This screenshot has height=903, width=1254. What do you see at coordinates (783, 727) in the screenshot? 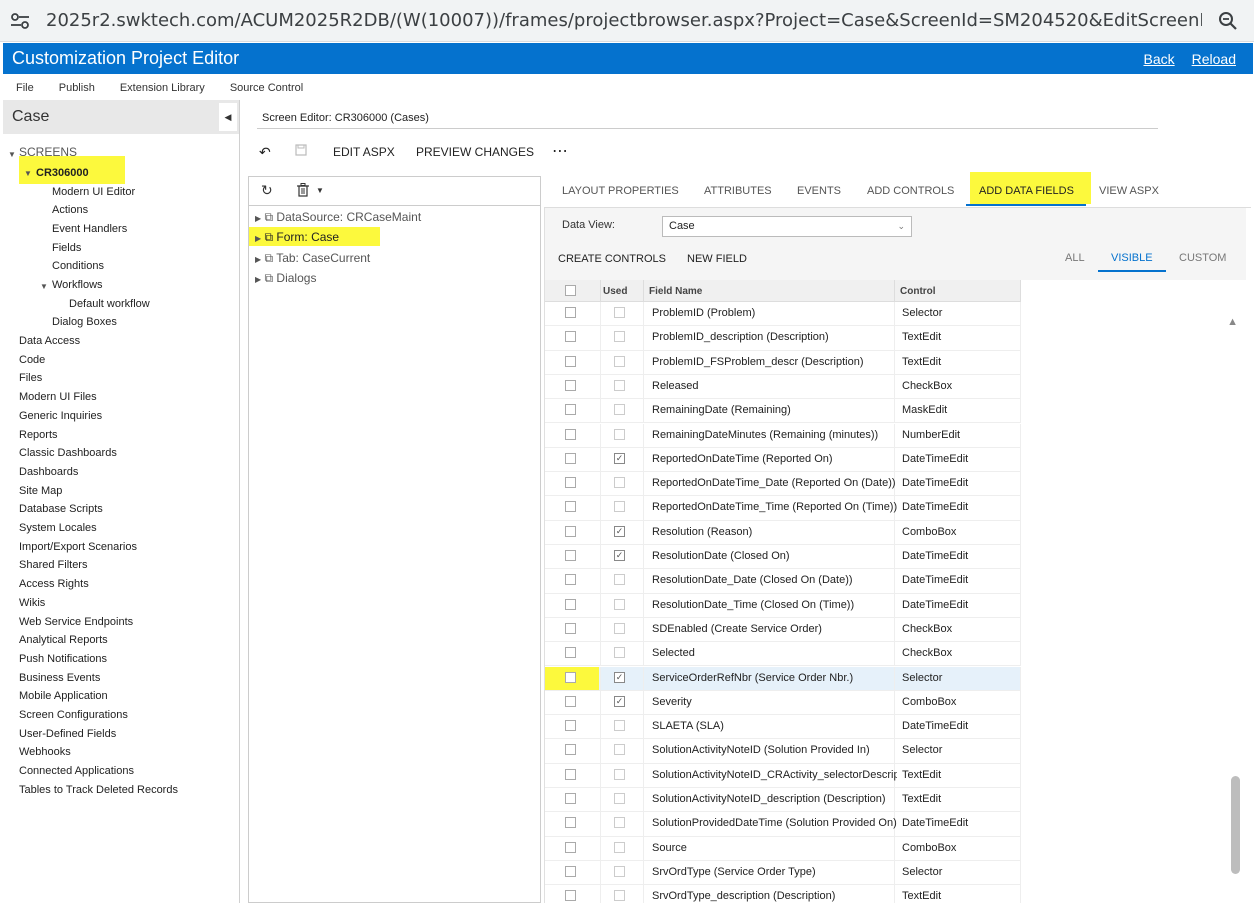
I see `table-row: SLAETA (SLA) DateTimeEdit` at bounding box center [783, 727].